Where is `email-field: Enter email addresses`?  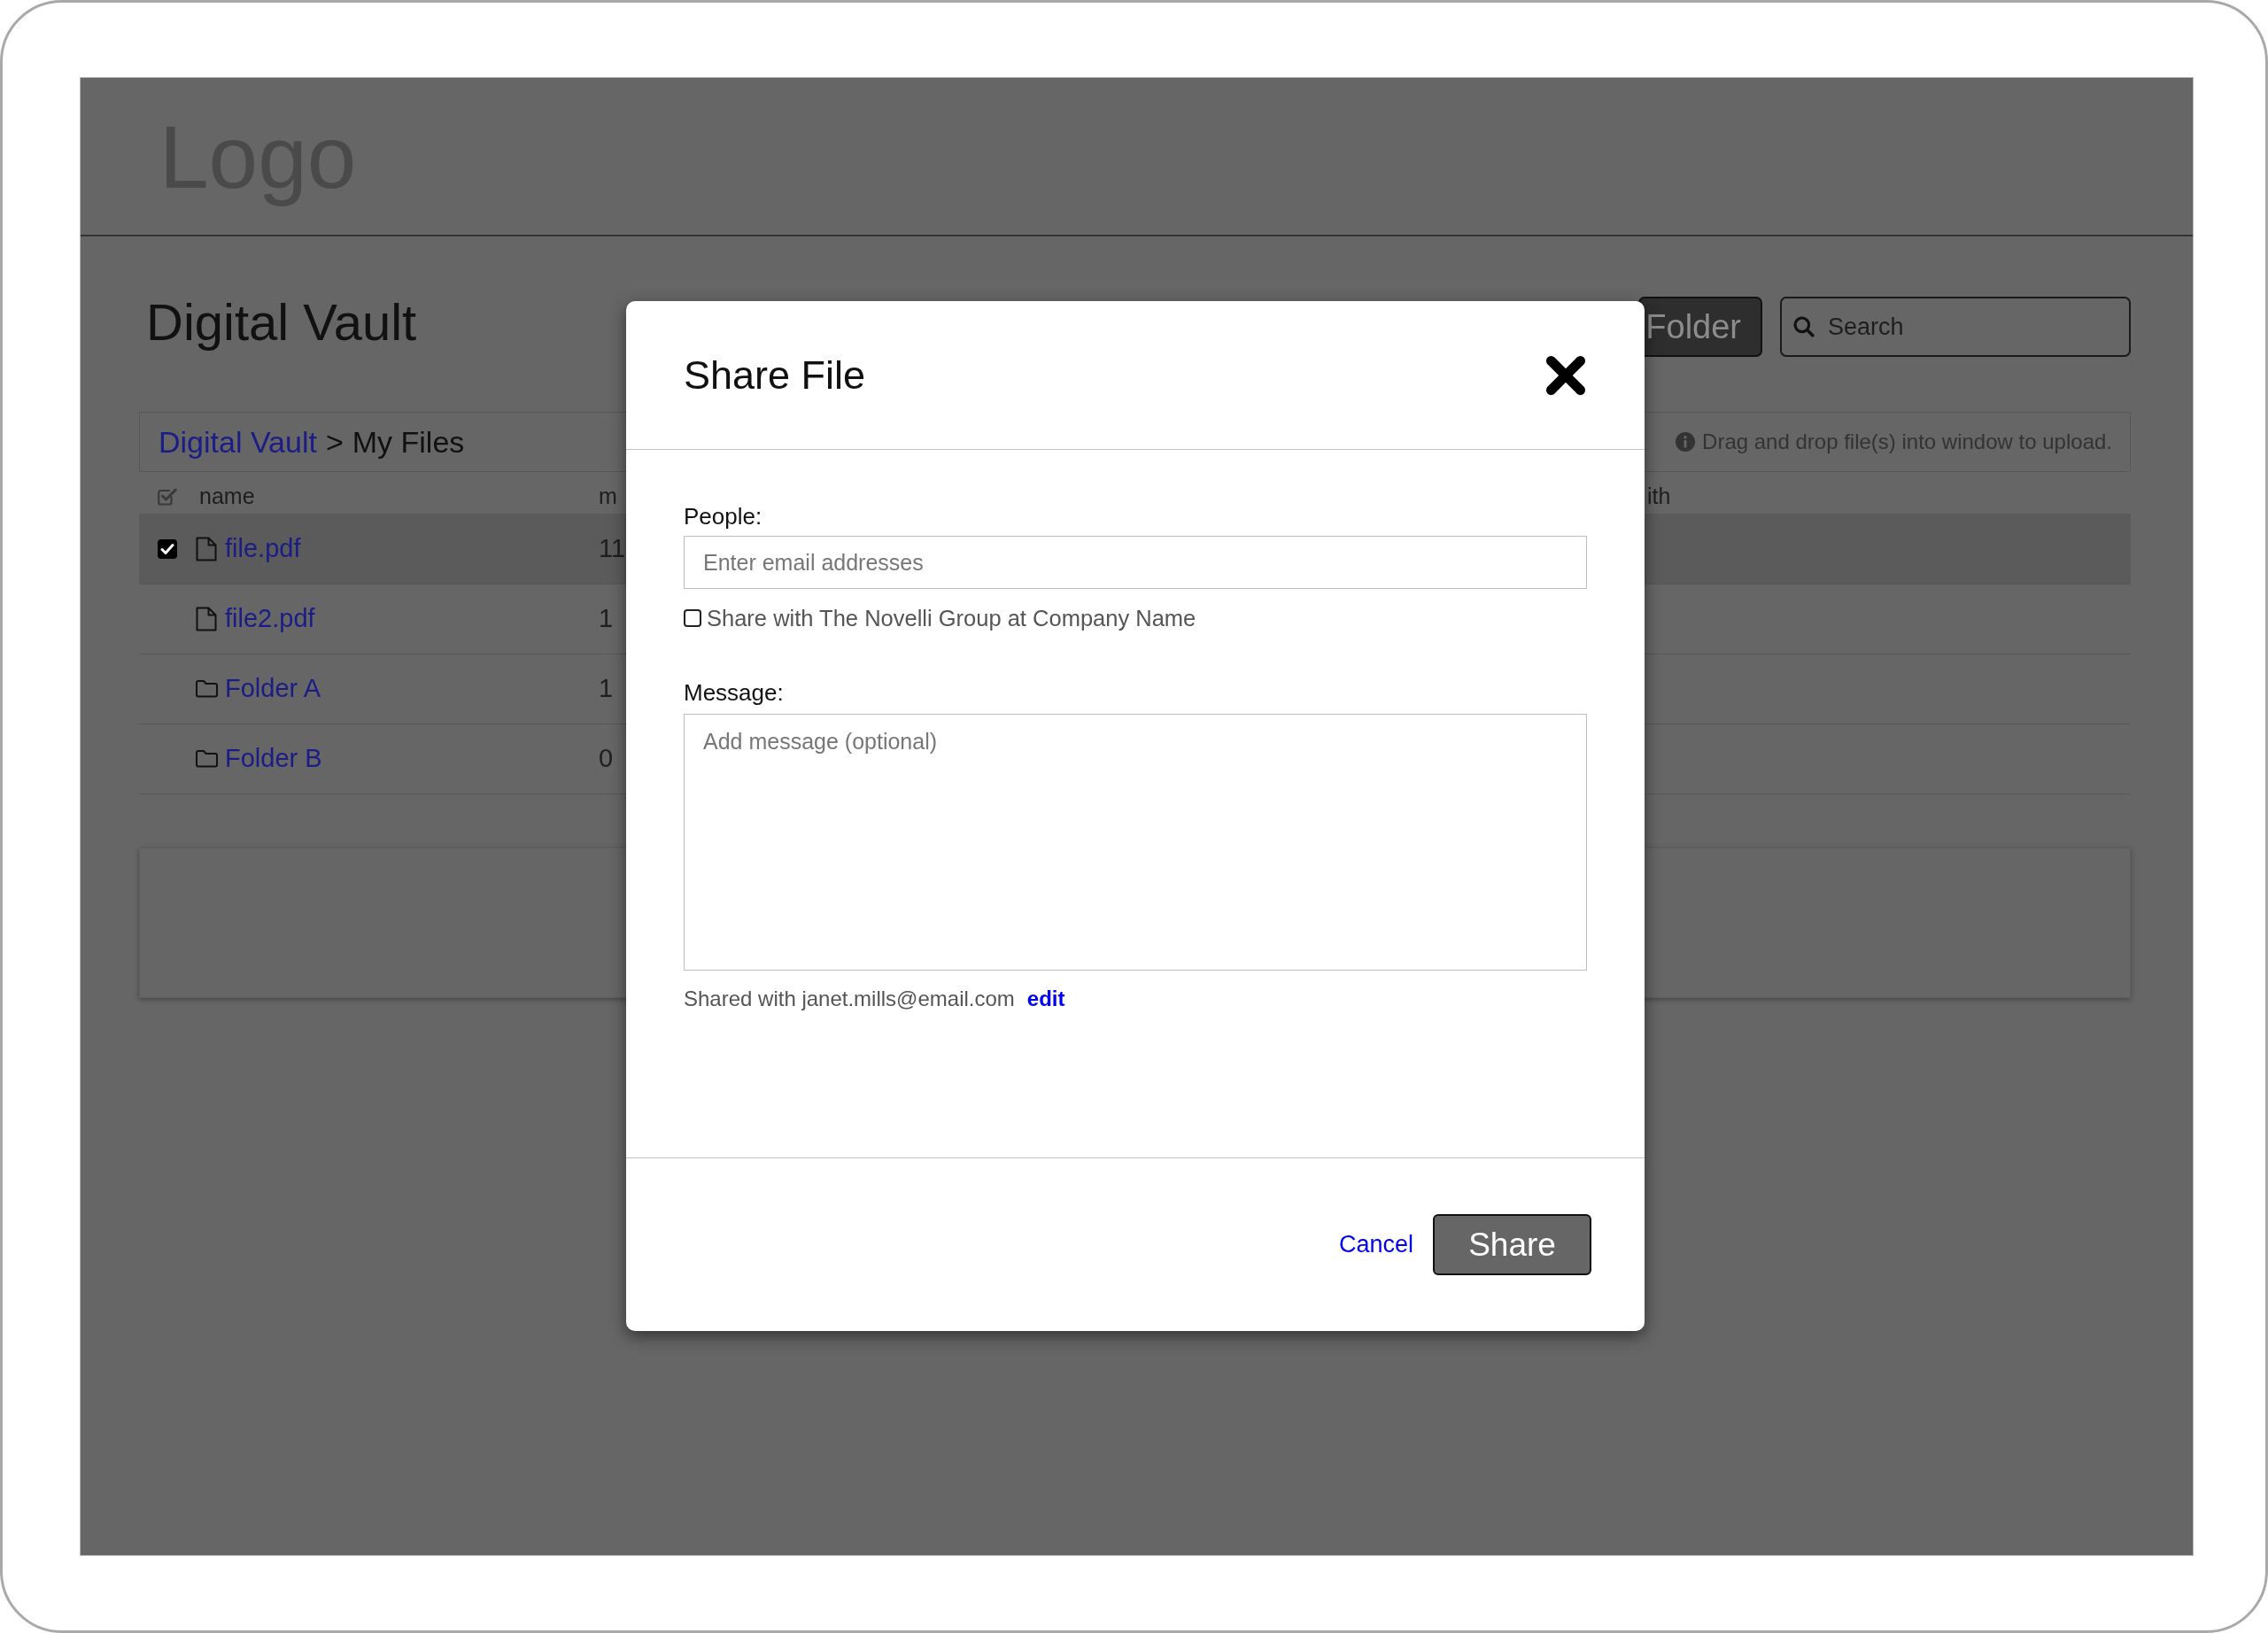 email-field: Enter email addresses is located at coordinates (1136, 563).